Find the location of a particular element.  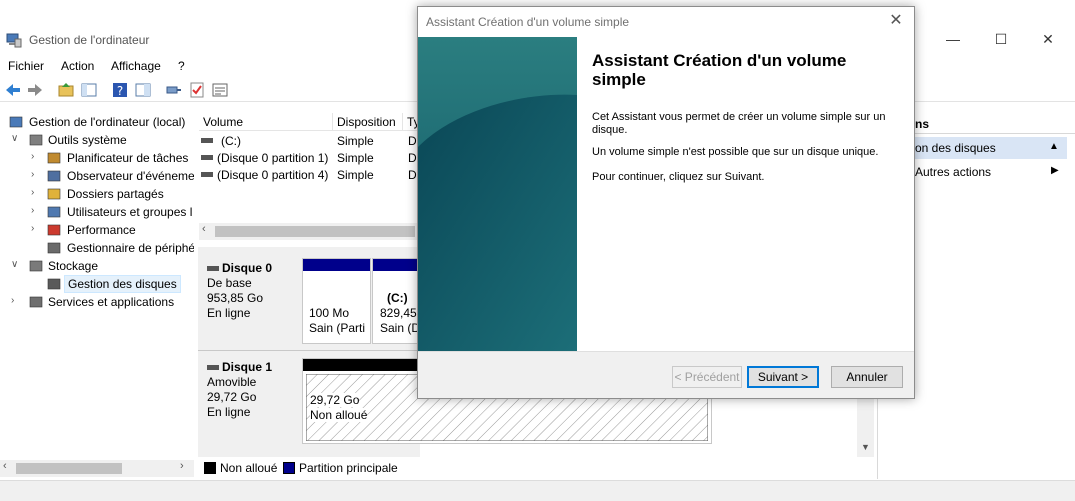

cancel-button: Annuler is located at coordinates (867, 377).